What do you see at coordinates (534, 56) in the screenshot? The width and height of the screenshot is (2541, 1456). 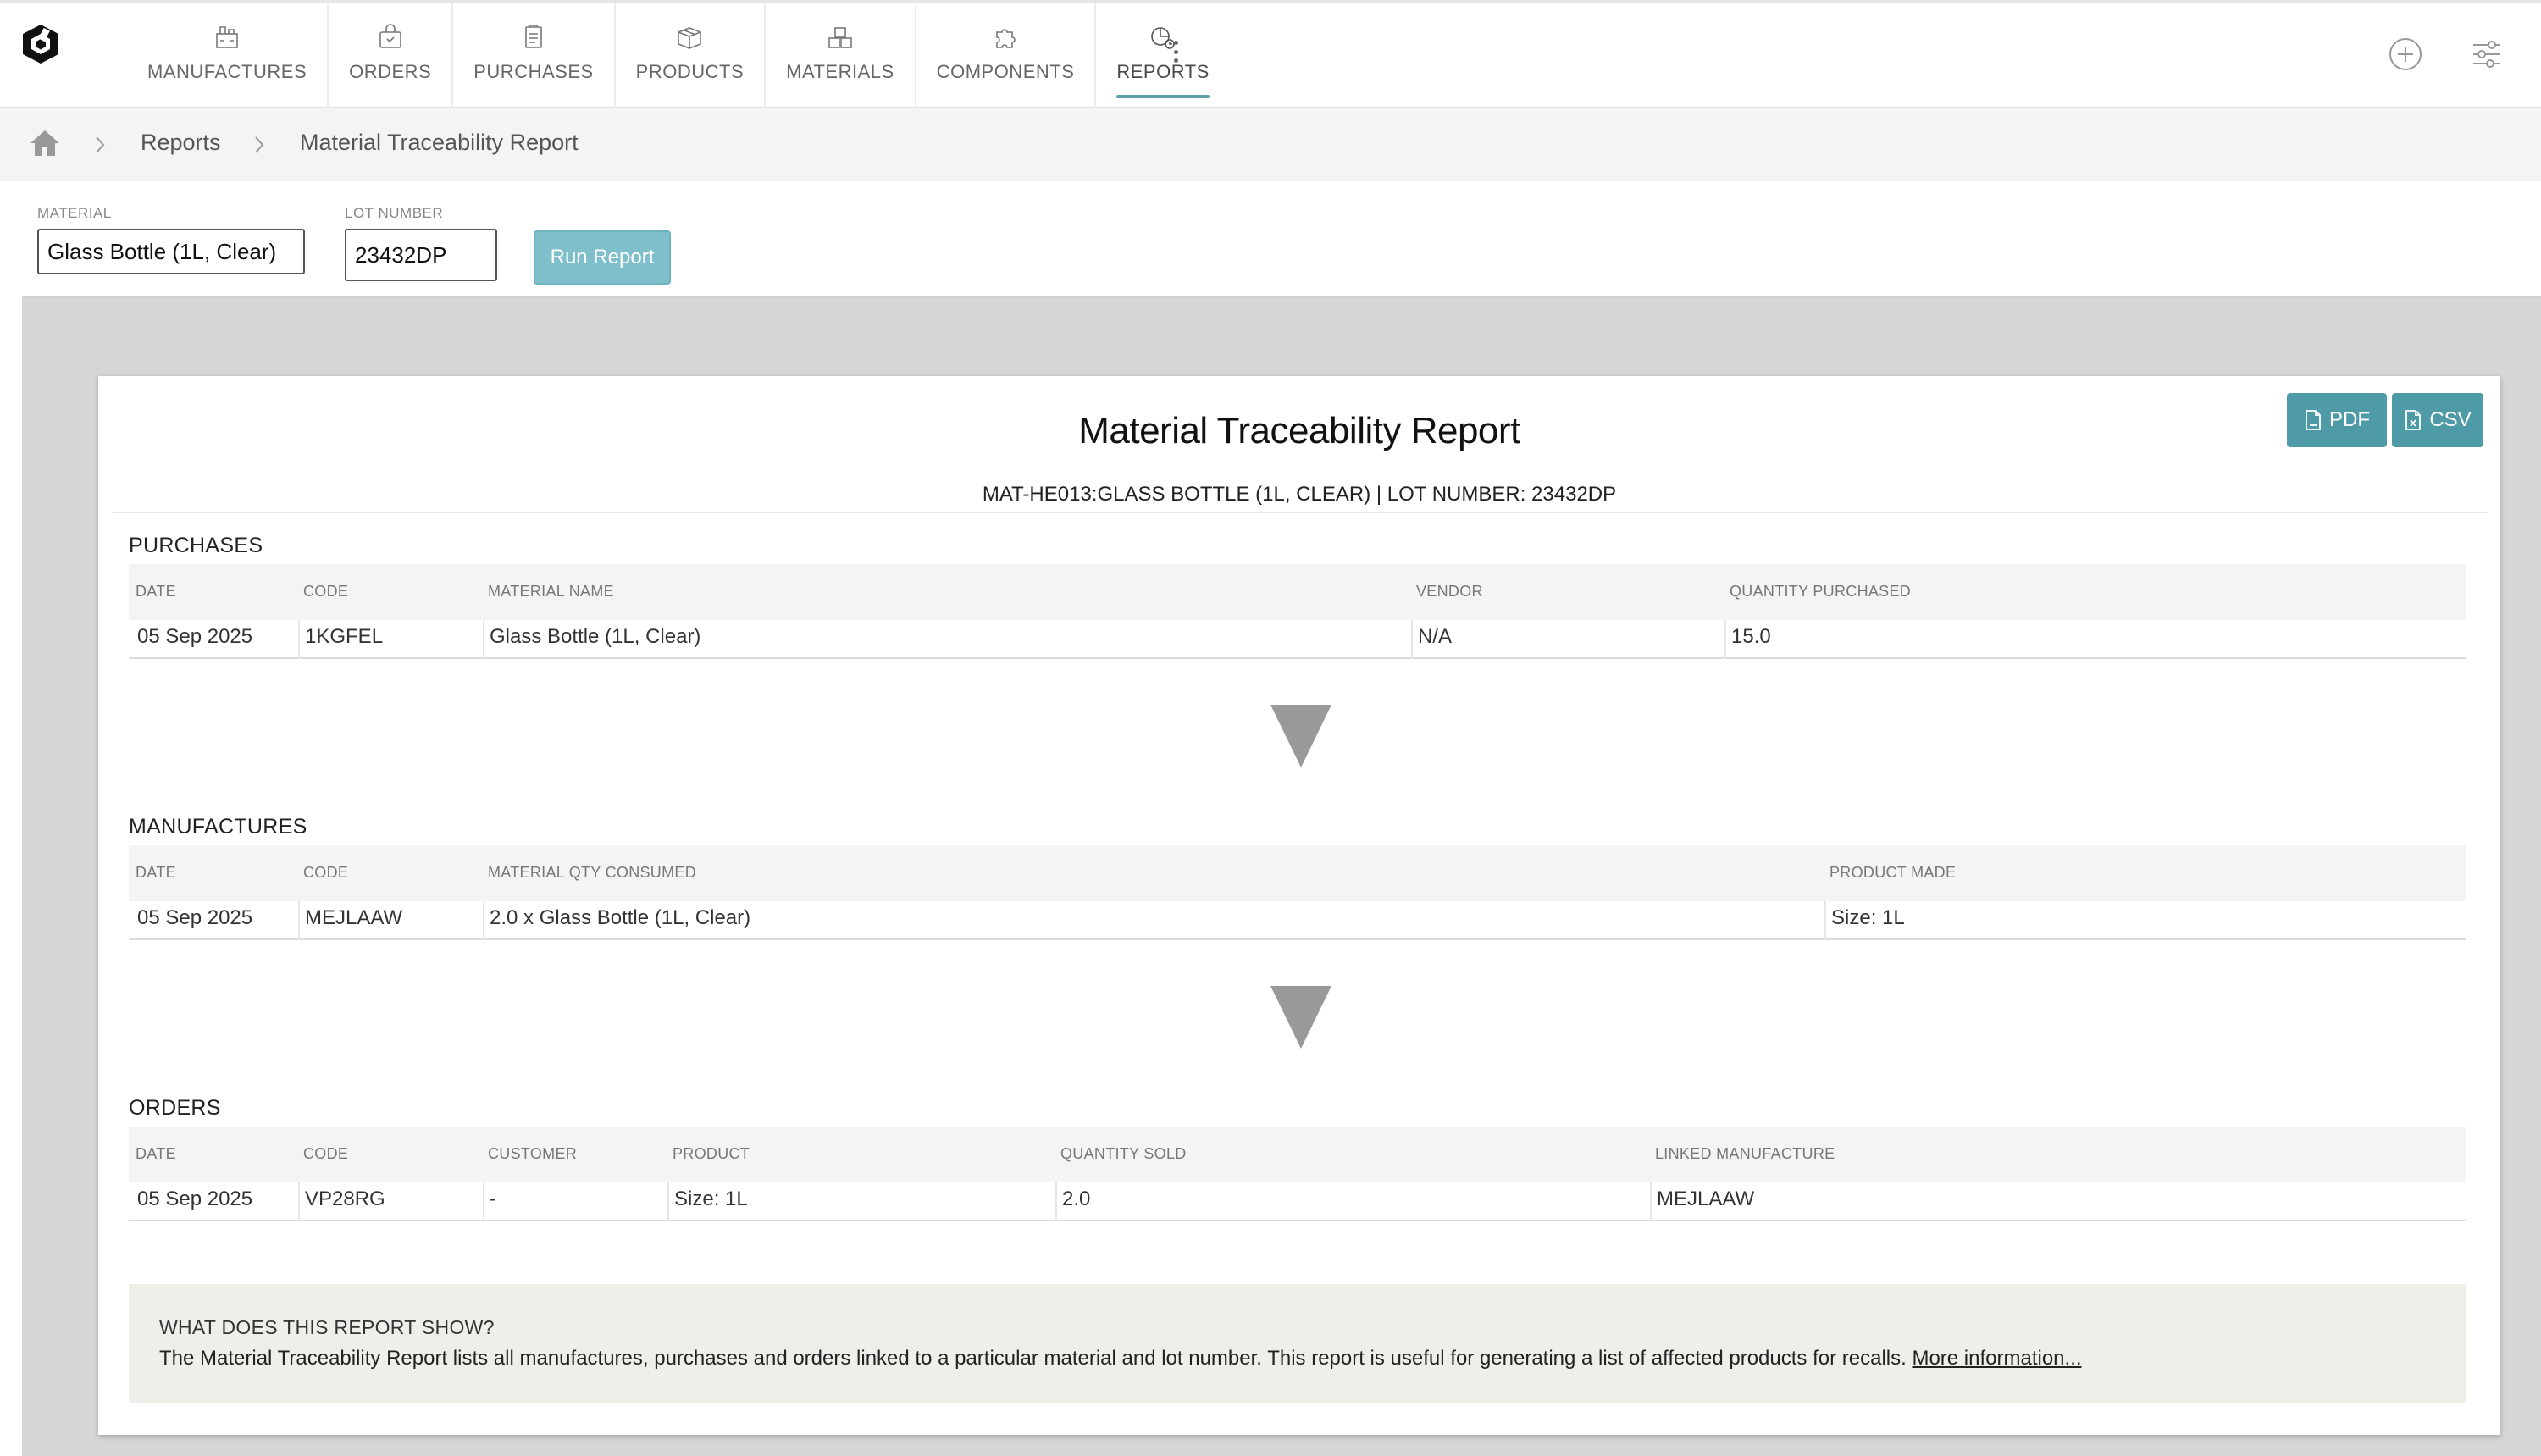 I see `nav-item-purchases: PURCHASES` at bounding box center [534, 56].